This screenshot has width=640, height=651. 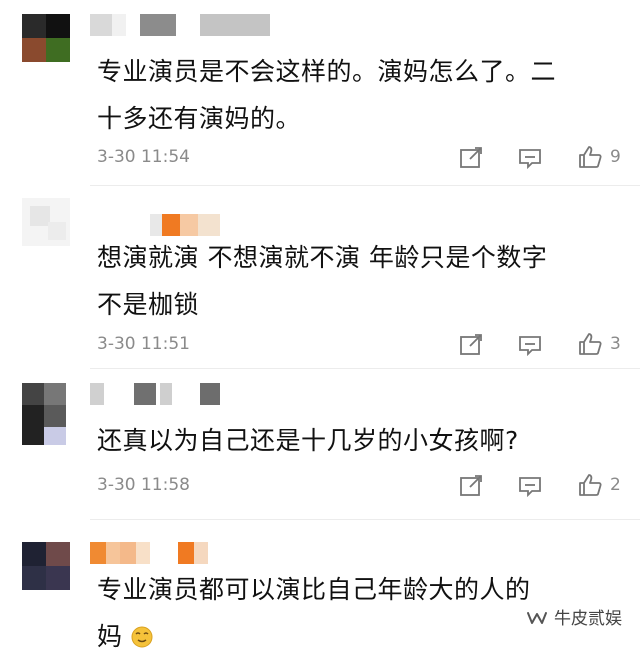 What do you see at coordinates (143, 157) in the screenshot?
I see `comment-time: 3-30 11:54` at bounding box center [143, 157].